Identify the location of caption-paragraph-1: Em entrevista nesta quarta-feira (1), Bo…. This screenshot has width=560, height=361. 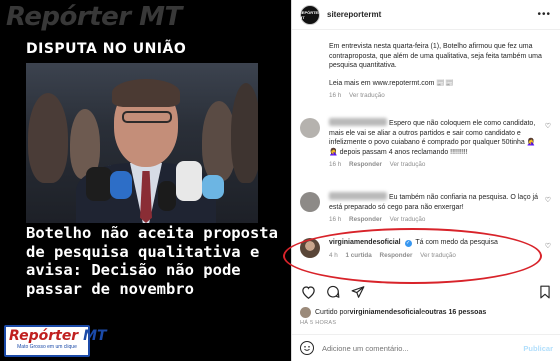
(435, 56).